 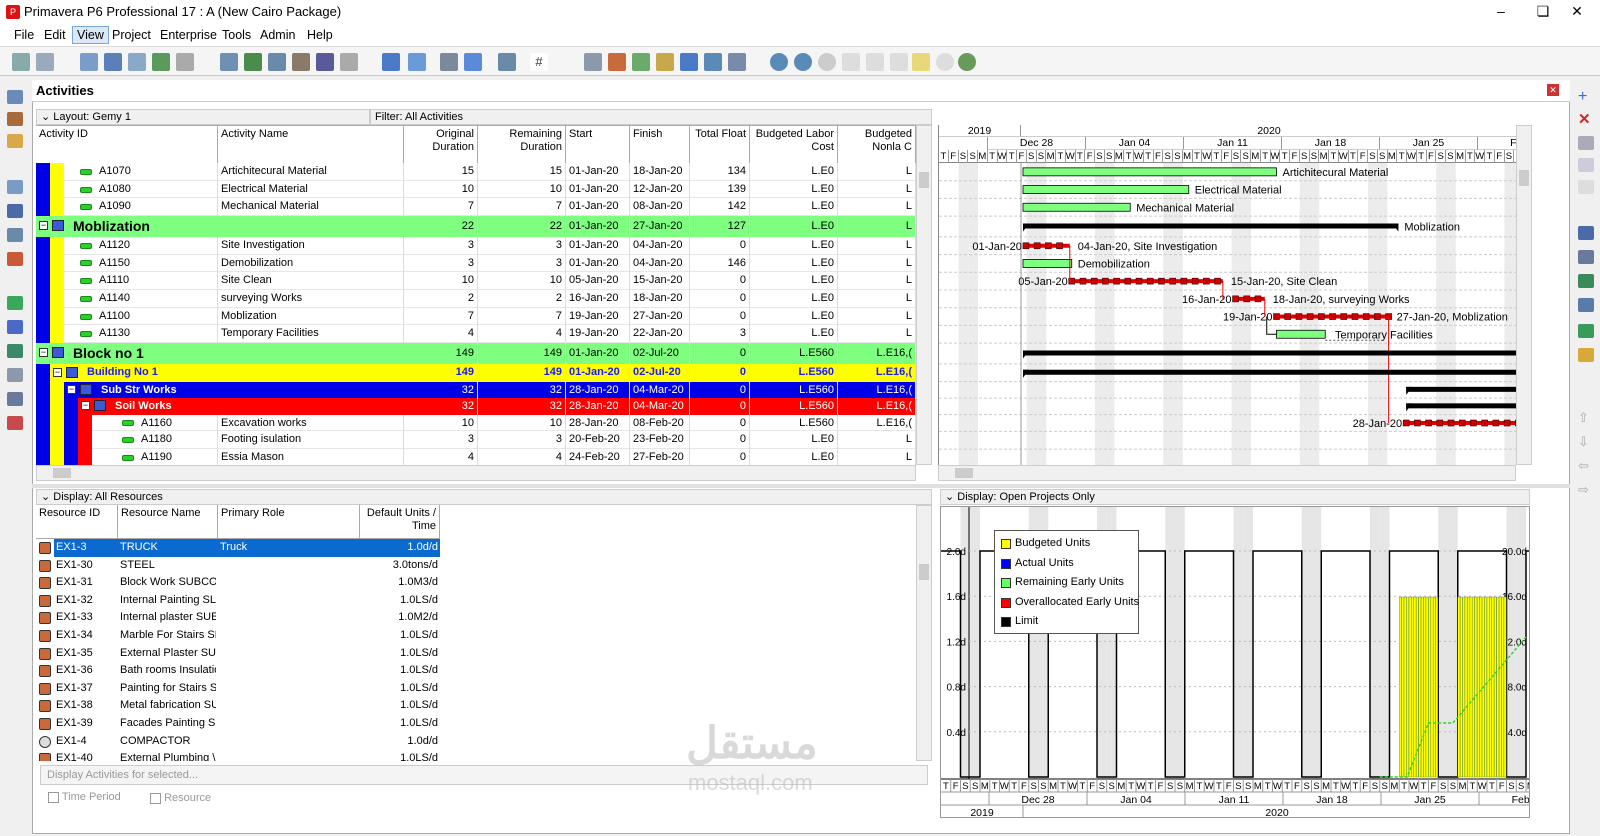 What do you see at coordinates (87, 566) in the screenshot?
I see `resource-id-cell: EX1-30` at bounding box center [87, 566].